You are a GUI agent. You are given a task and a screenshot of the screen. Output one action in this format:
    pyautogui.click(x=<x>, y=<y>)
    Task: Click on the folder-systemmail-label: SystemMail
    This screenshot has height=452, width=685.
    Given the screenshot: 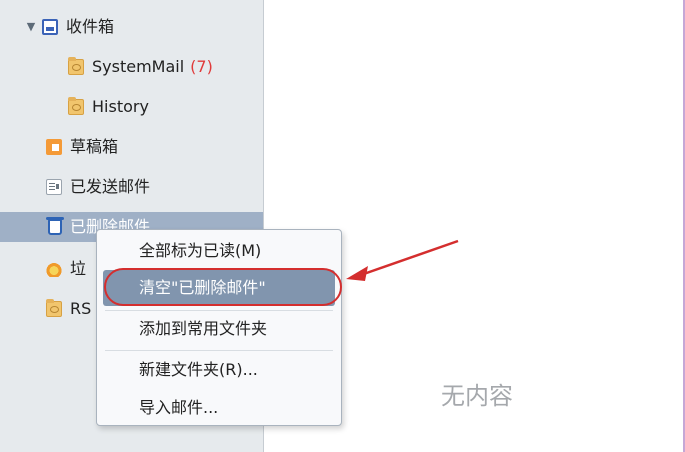 What is the action you would take?
    pyautogui.click(x=138, y=66)
    